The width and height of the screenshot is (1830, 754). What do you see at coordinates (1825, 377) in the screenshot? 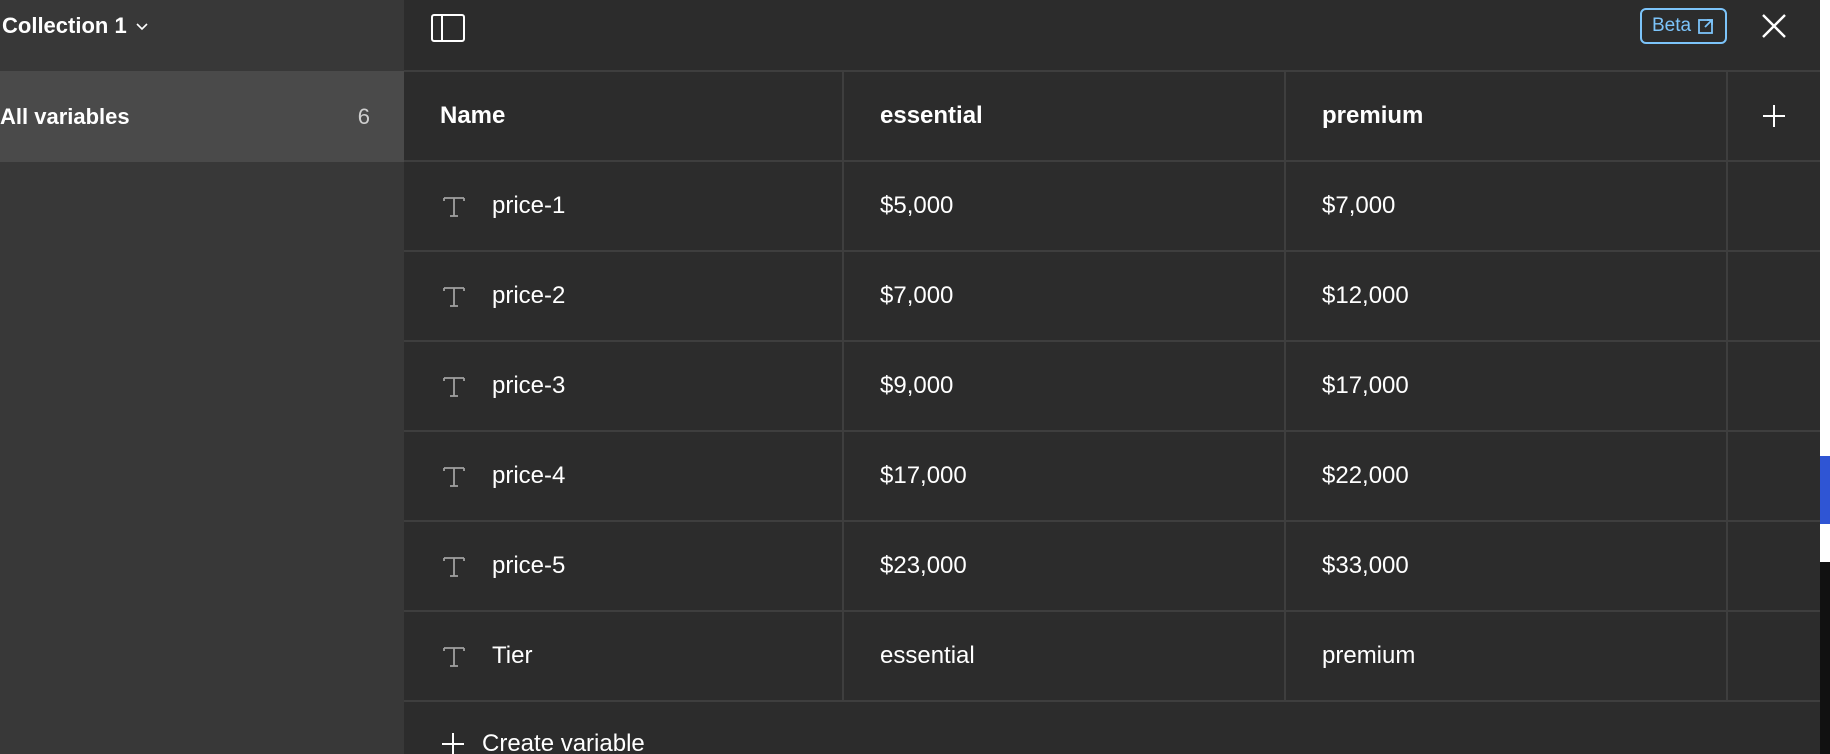
I see `canvas-edge` at bounding box center [1825, 377].